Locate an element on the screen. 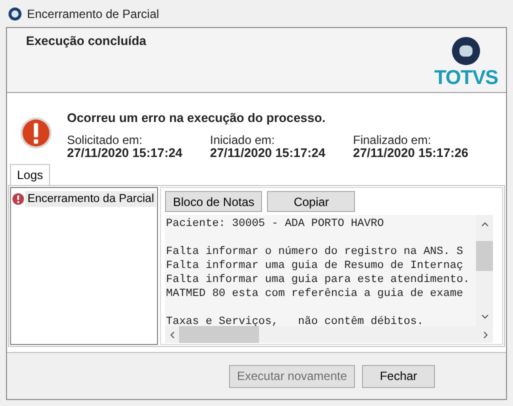  window-title: Encerramento de Parcial is located at coordinates (93, 13).